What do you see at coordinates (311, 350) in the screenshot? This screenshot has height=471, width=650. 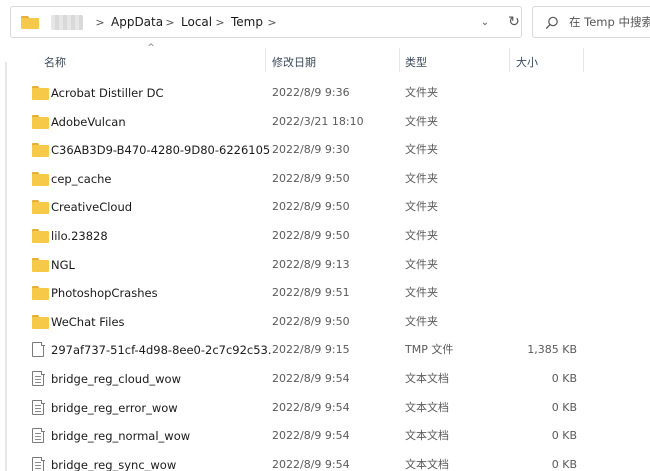 I see `file-date: 2022/8/9 9:15` at bounding box center [311, 350].